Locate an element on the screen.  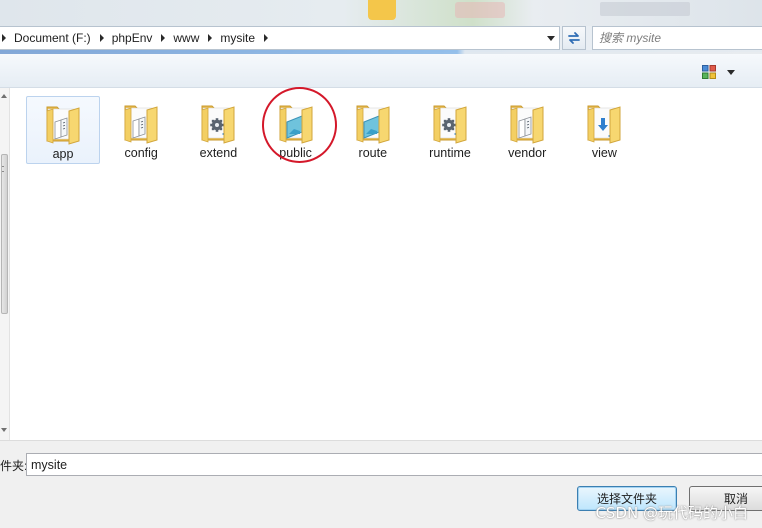
folder-name-input is located at coordinates (394, 464).